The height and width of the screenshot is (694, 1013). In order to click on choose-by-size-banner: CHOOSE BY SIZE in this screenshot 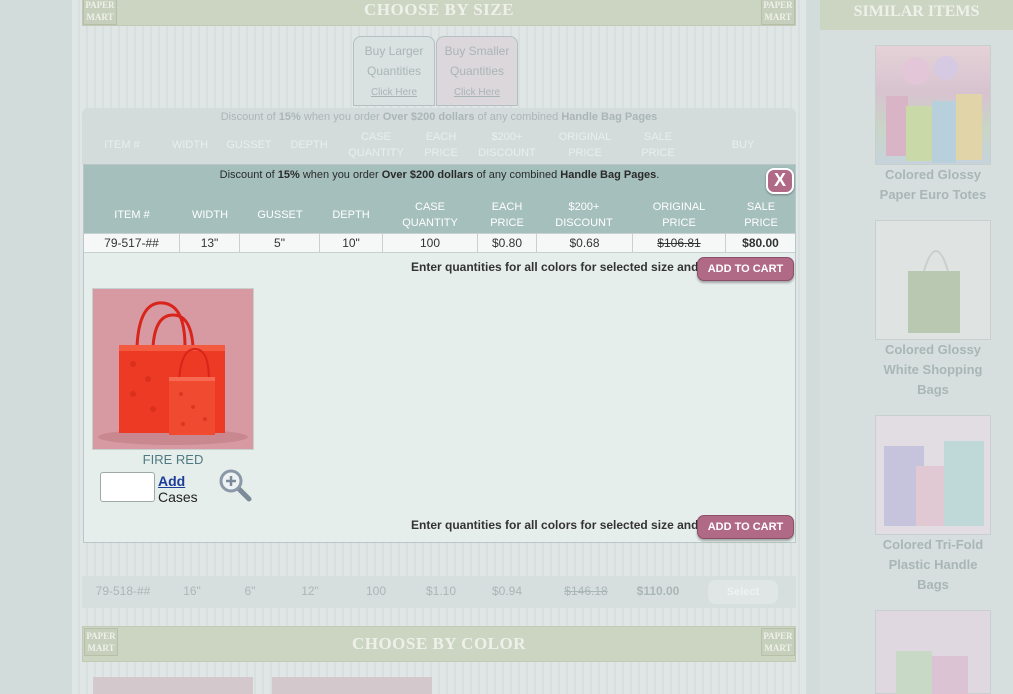, I will do `click(439, 13)`.